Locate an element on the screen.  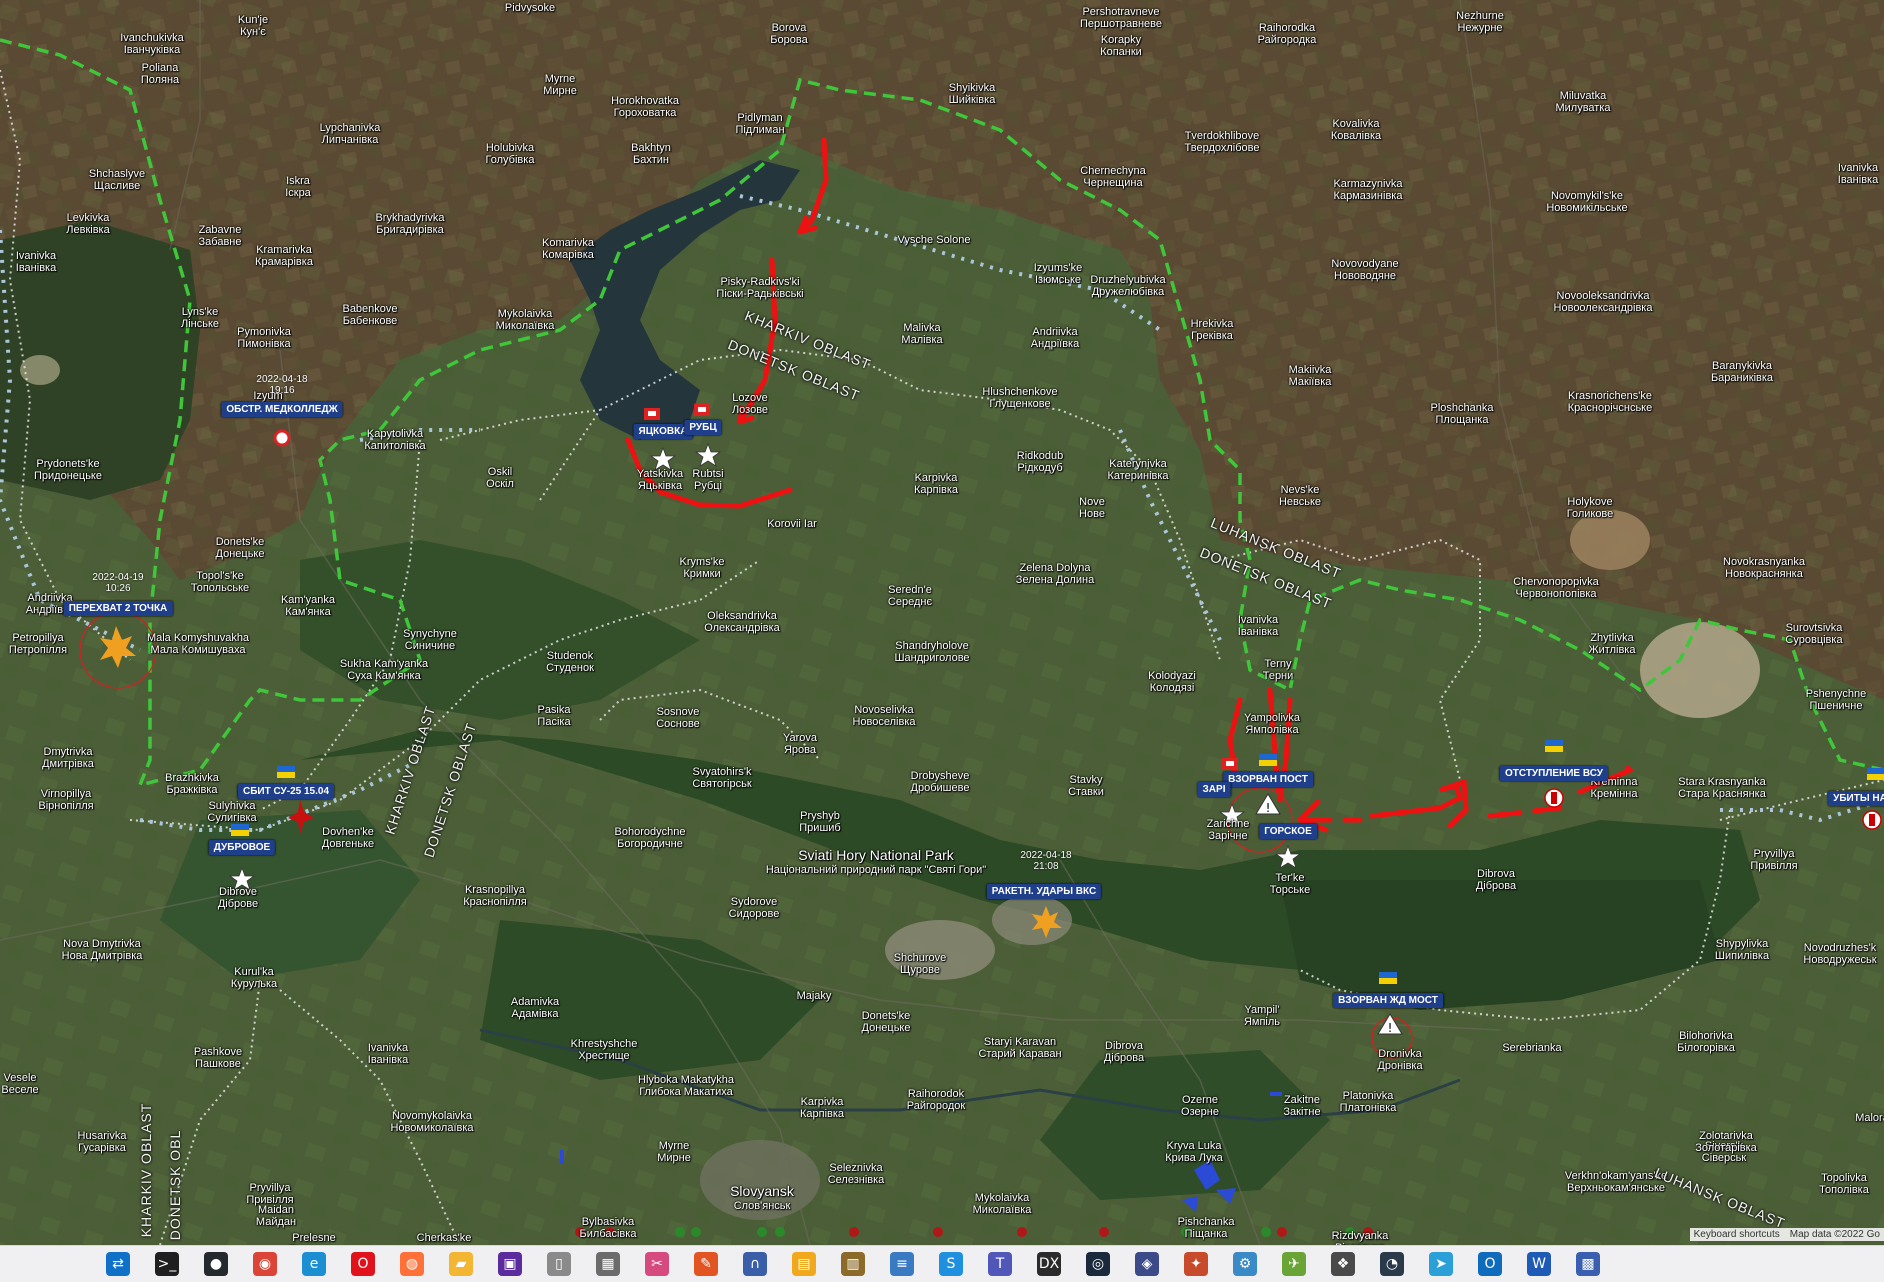
map-attribution: Keyboard shortcuts Map data ©2022 Go is located at coordinates (1786, 1234).